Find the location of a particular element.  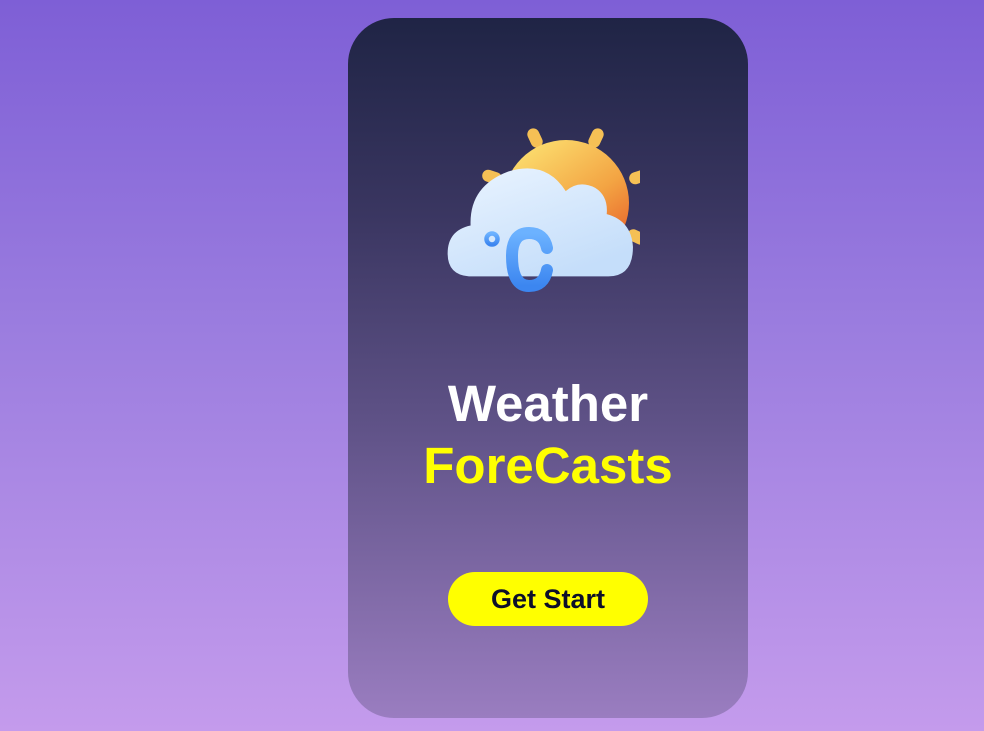

weather-illustration is located at coordinates (542, 210).